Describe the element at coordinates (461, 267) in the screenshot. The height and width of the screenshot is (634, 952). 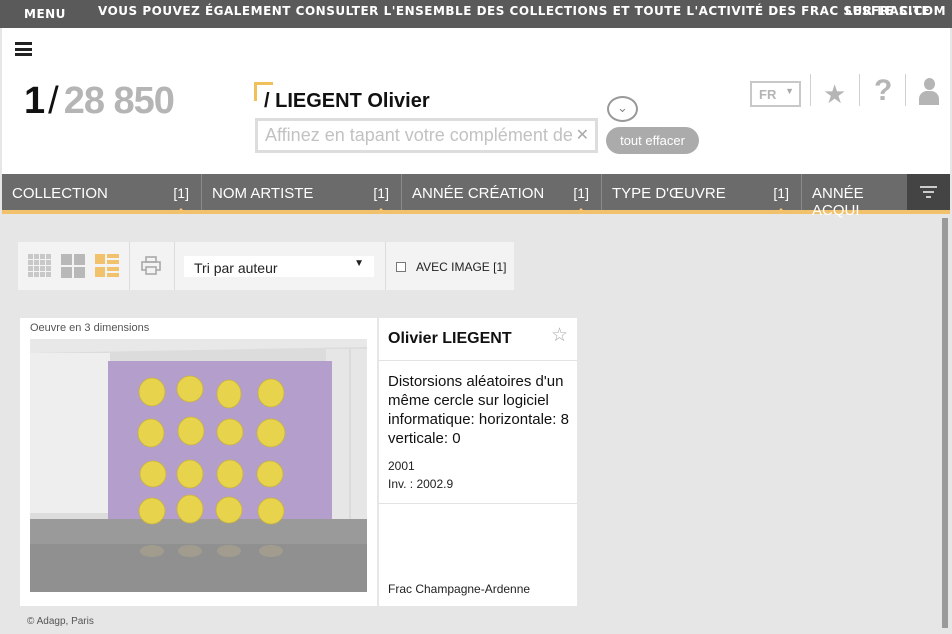
I see `with-image-label: AVEC IMAGE [1]` at that location.